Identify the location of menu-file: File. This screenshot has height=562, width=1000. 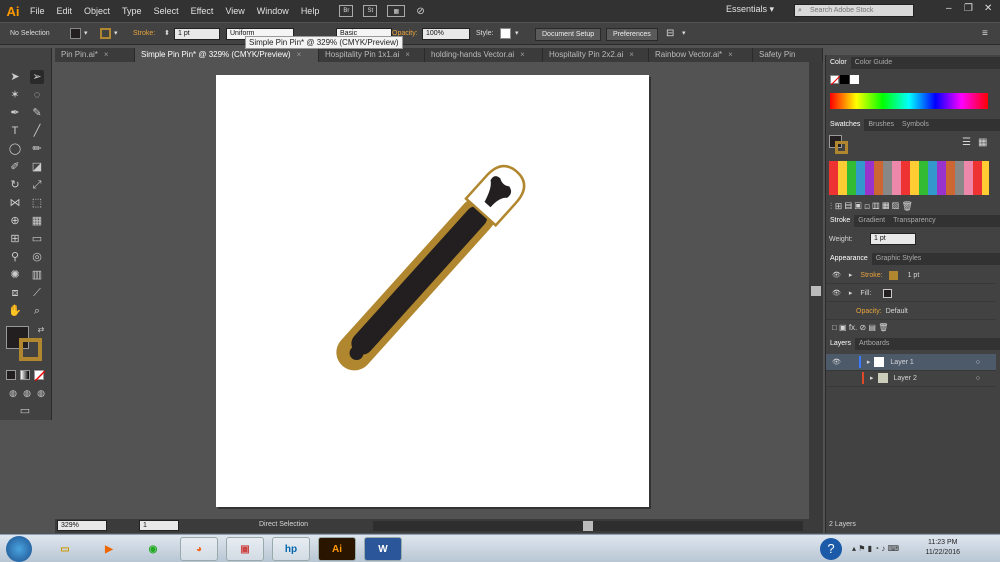
(37, 11).